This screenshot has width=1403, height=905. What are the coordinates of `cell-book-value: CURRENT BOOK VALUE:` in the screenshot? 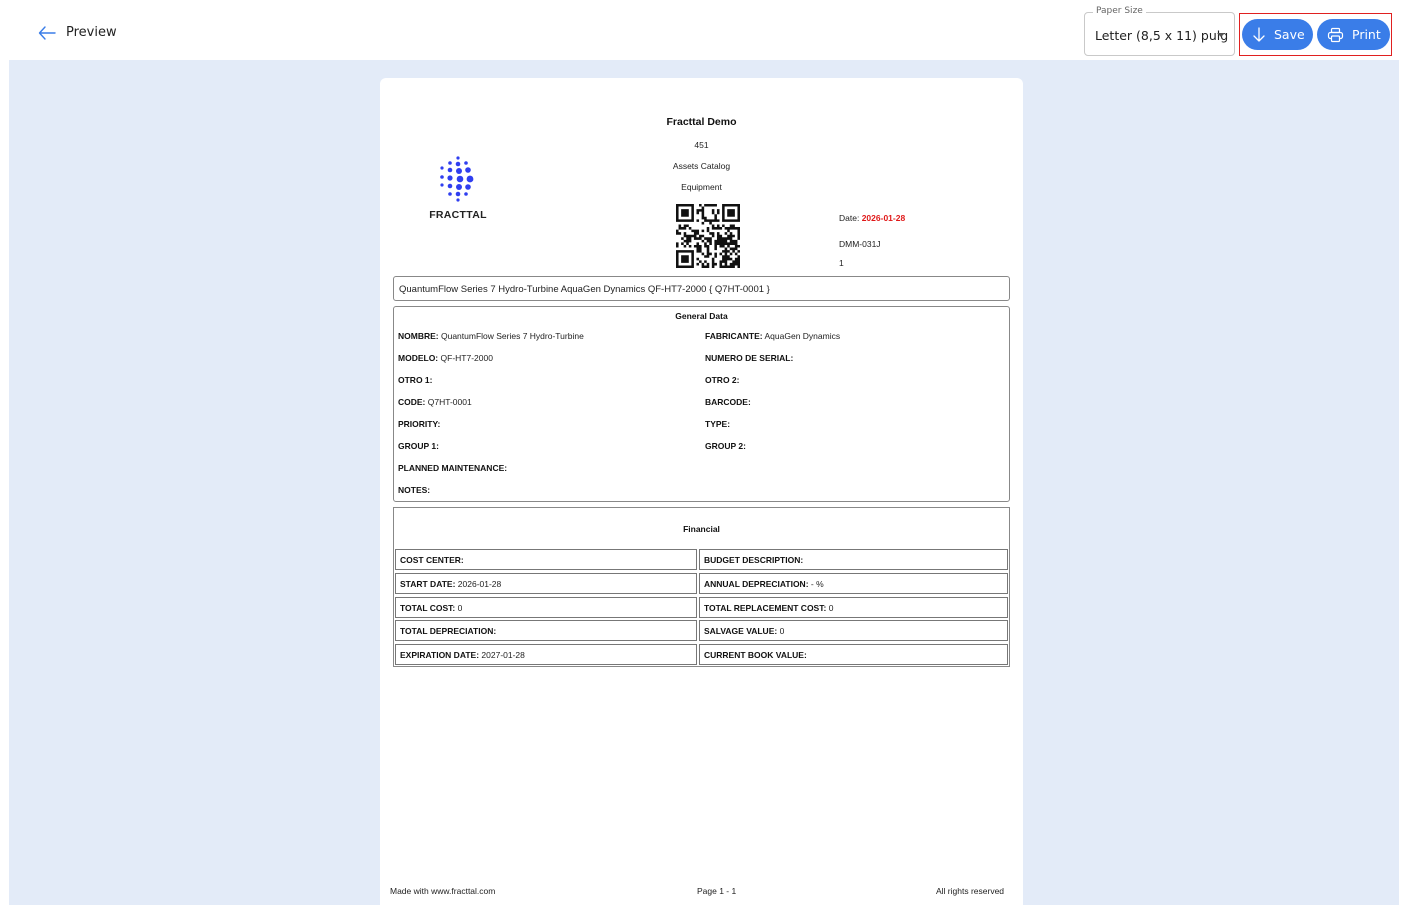 It's located at (853, 654).